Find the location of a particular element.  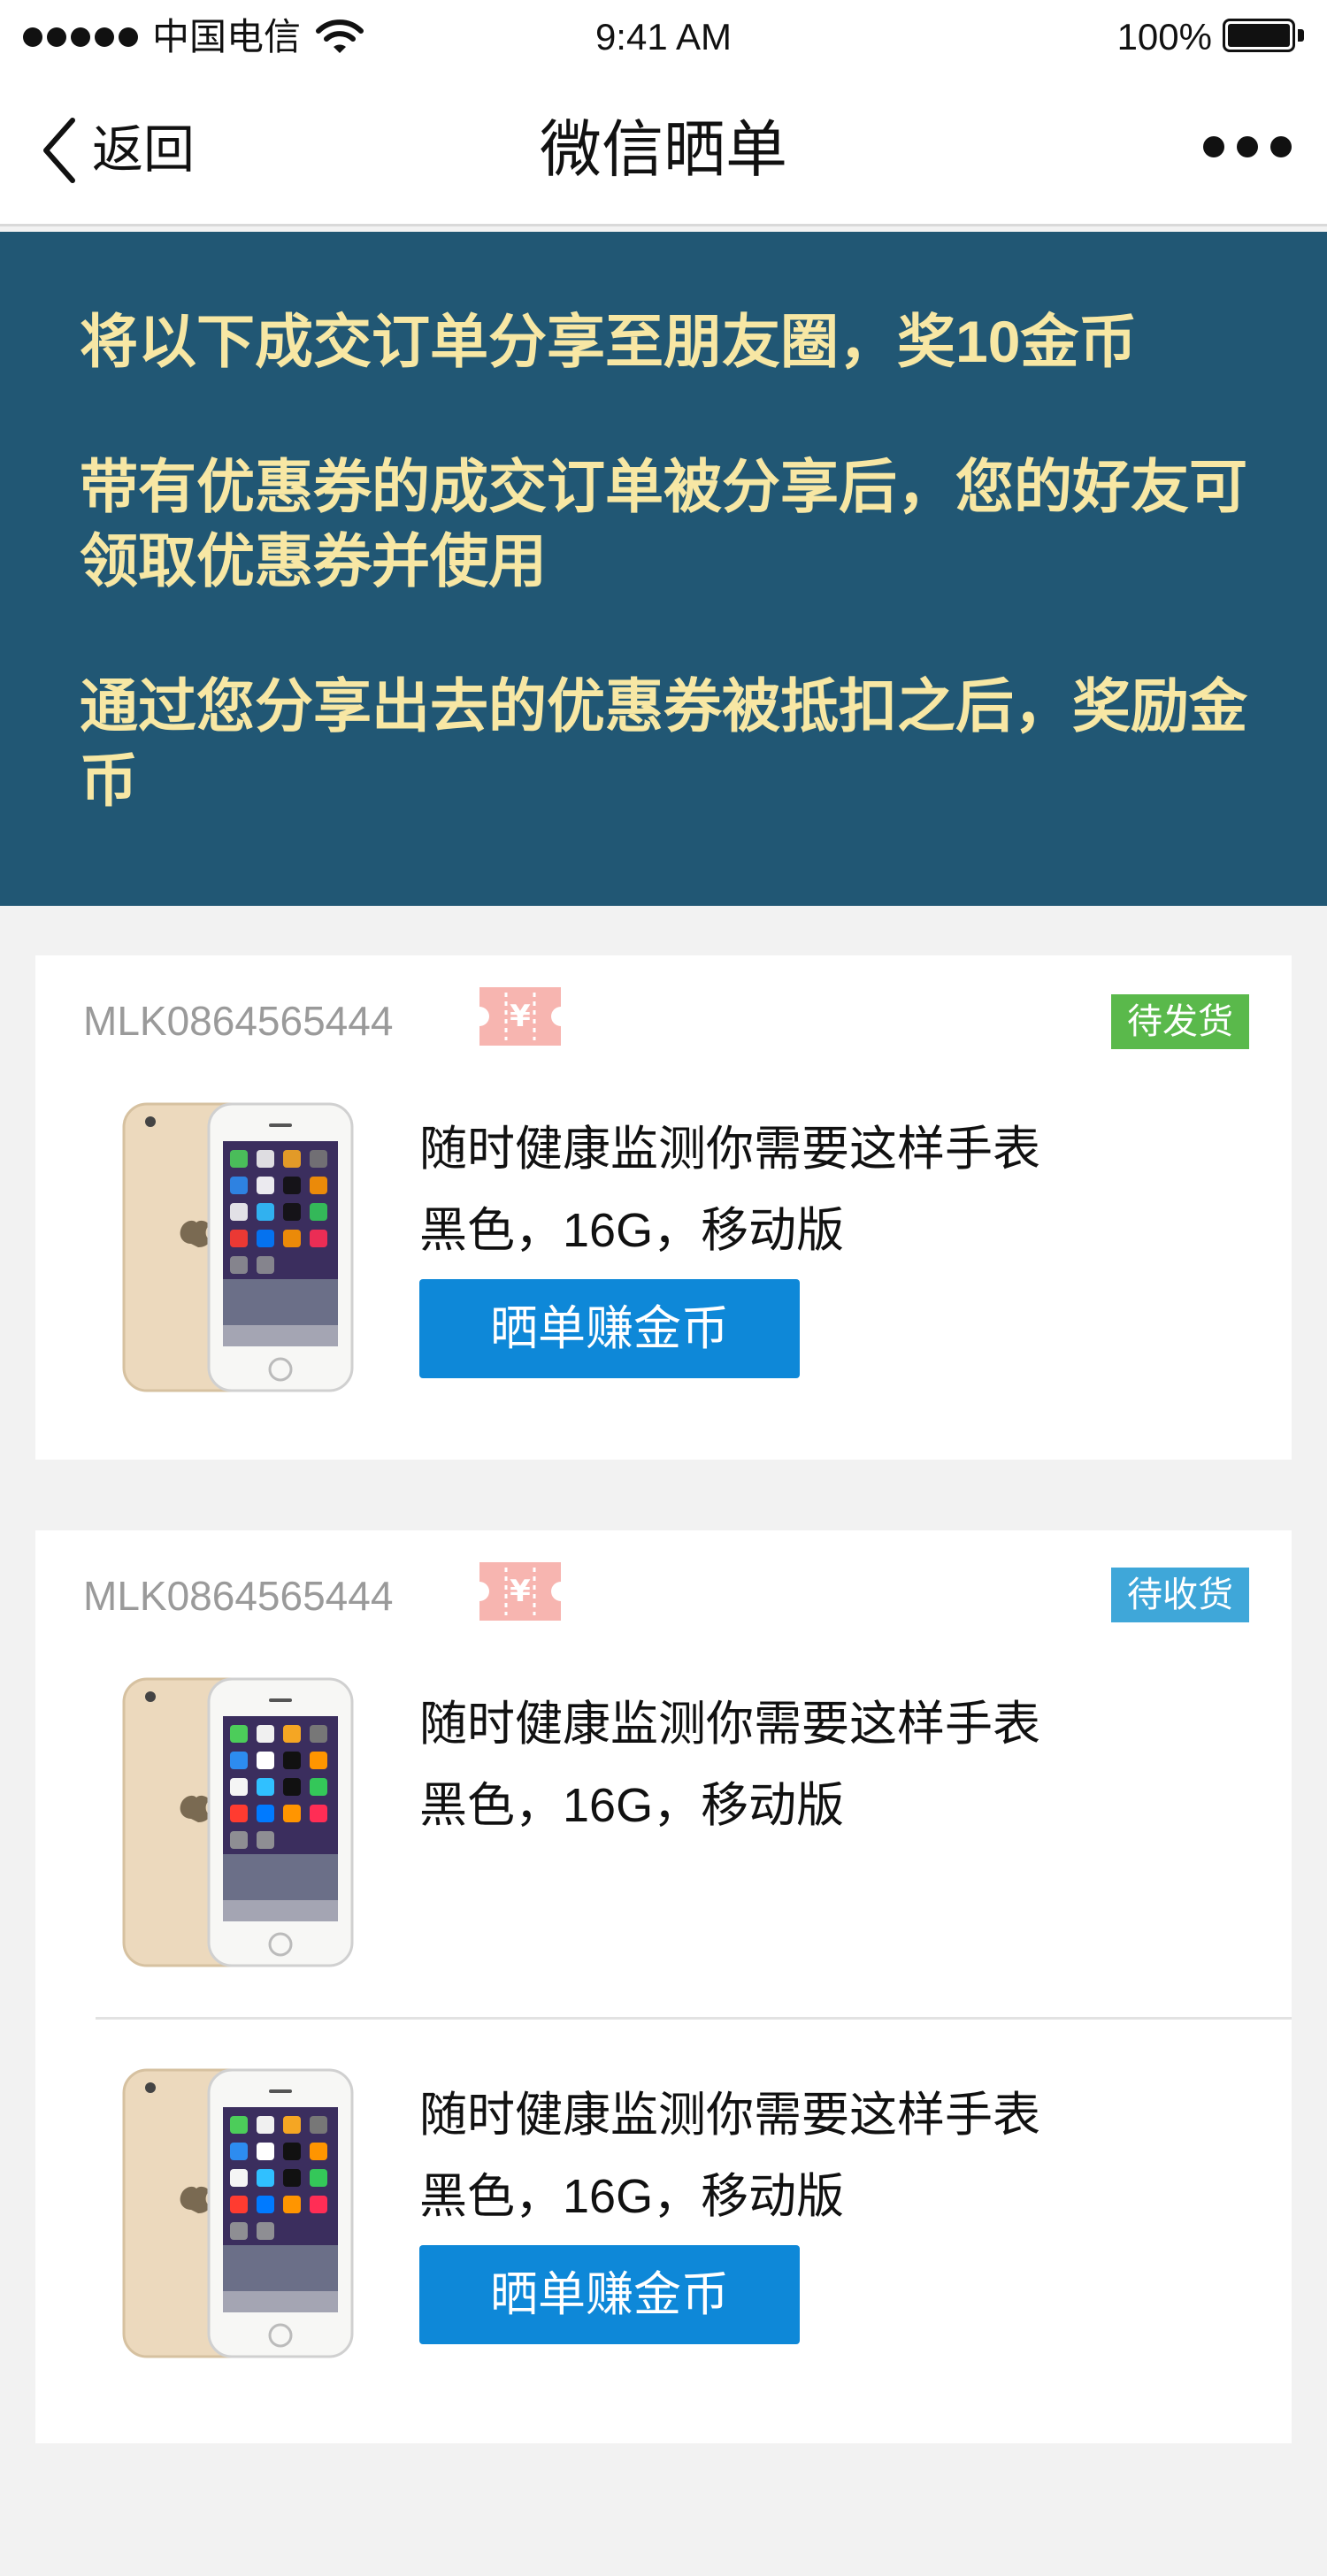

status-right: 100% is located at coordinates (1211, 37).